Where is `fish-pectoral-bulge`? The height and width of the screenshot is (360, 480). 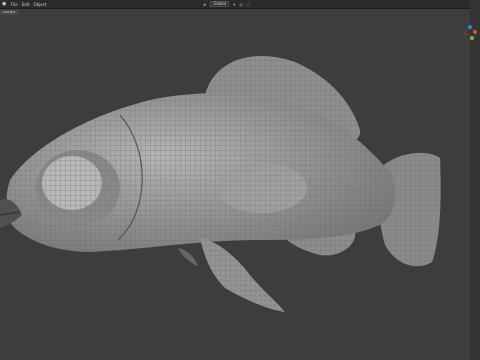 fish-pectoral-bulge is located at coordinates (262, 188).